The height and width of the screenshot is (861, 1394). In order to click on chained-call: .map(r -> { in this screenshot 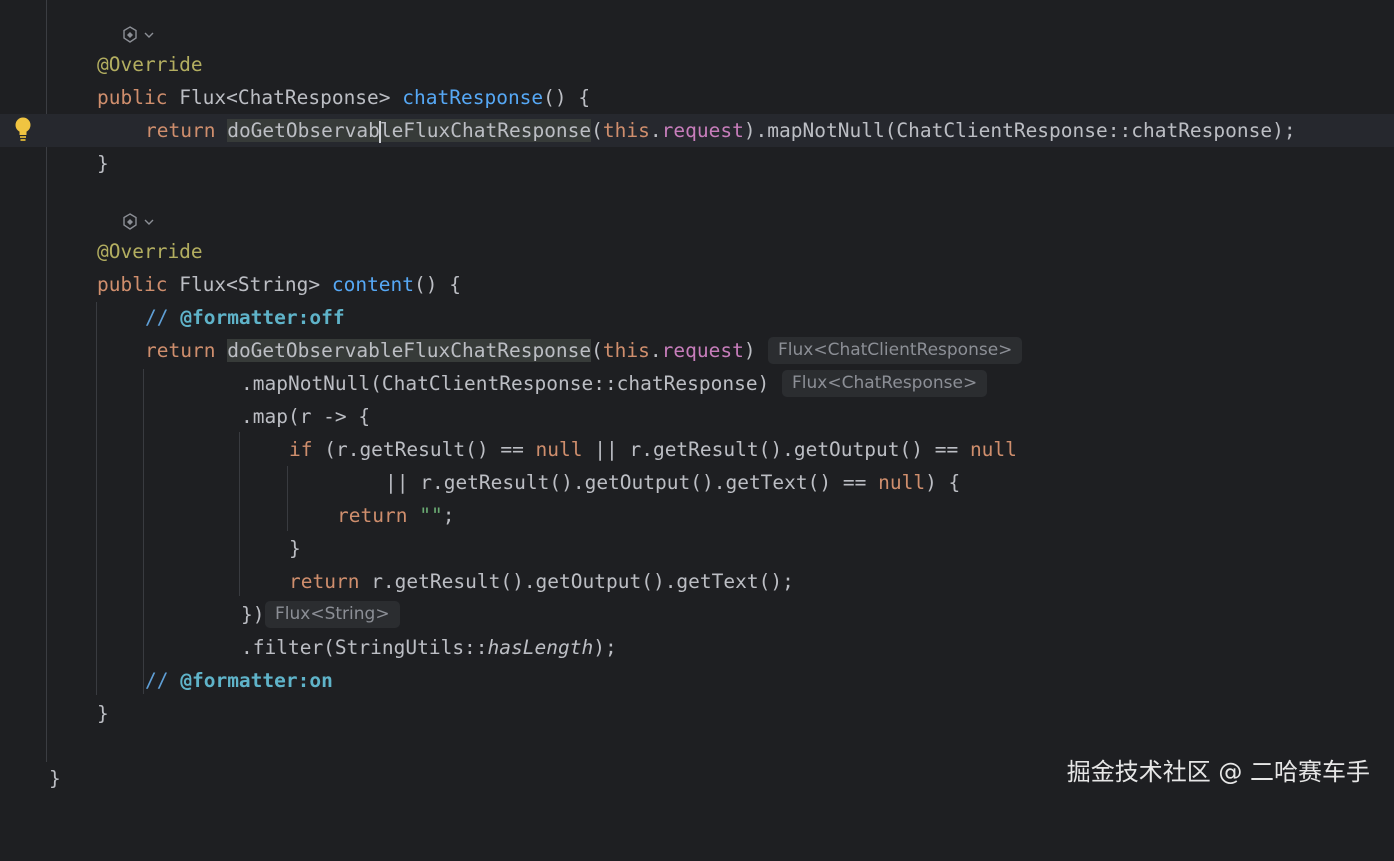, I will do `click(306, 416)`.